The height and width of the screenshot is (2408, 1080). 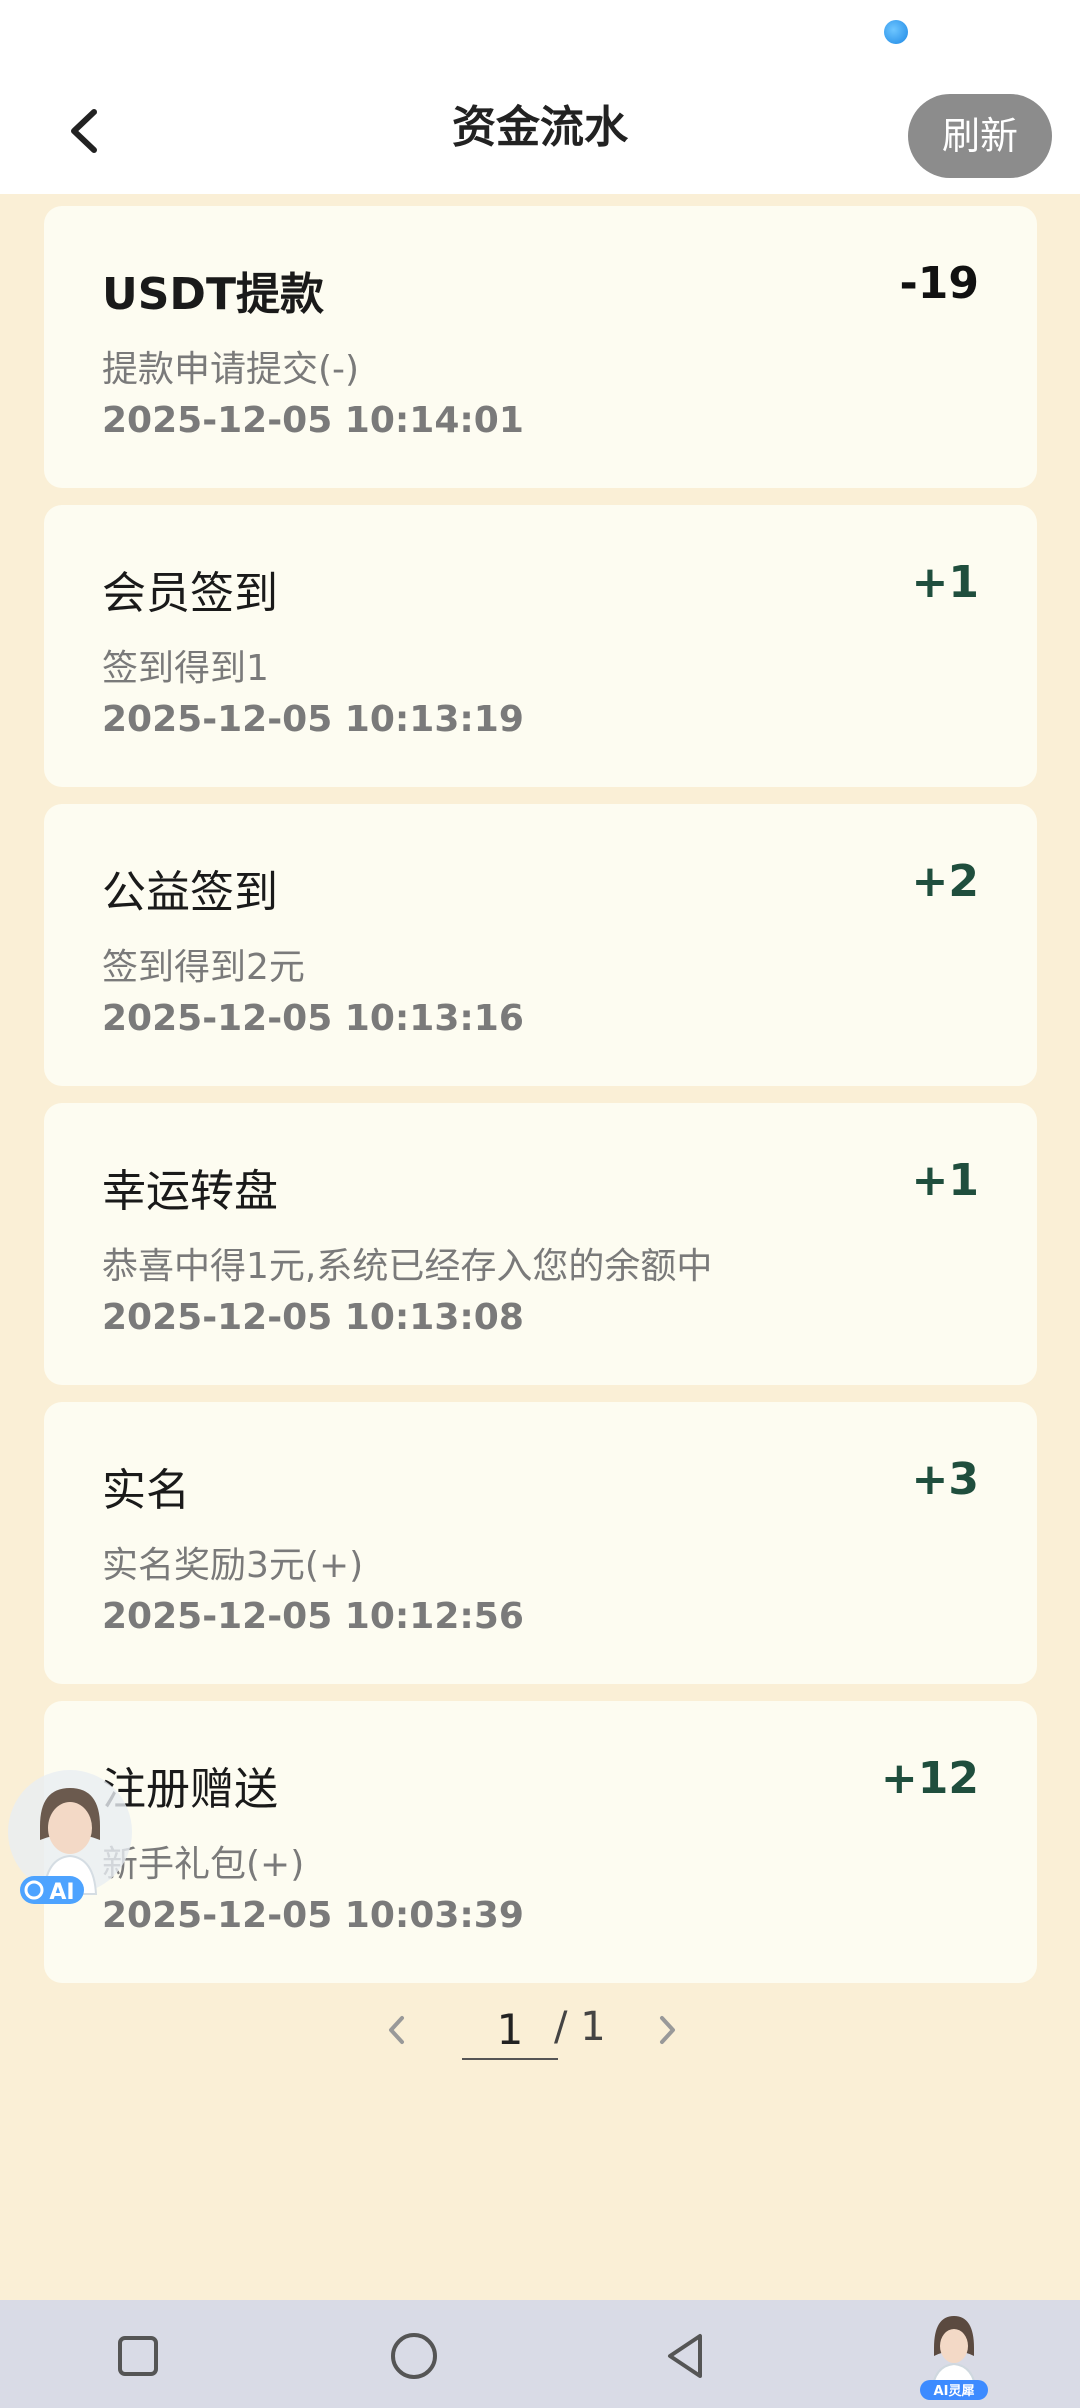 I want to click on transaction-time: 2025-12-05 10:14:01, so click(x=313, y=420).